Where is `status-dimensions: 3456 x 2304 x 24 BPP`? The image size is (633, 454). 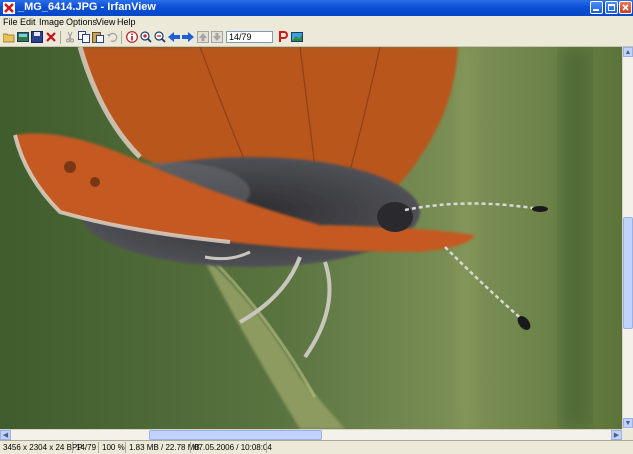 status-dimensions: 3456 x 2304 x 24 BPP is located at coordinates (43, 447).